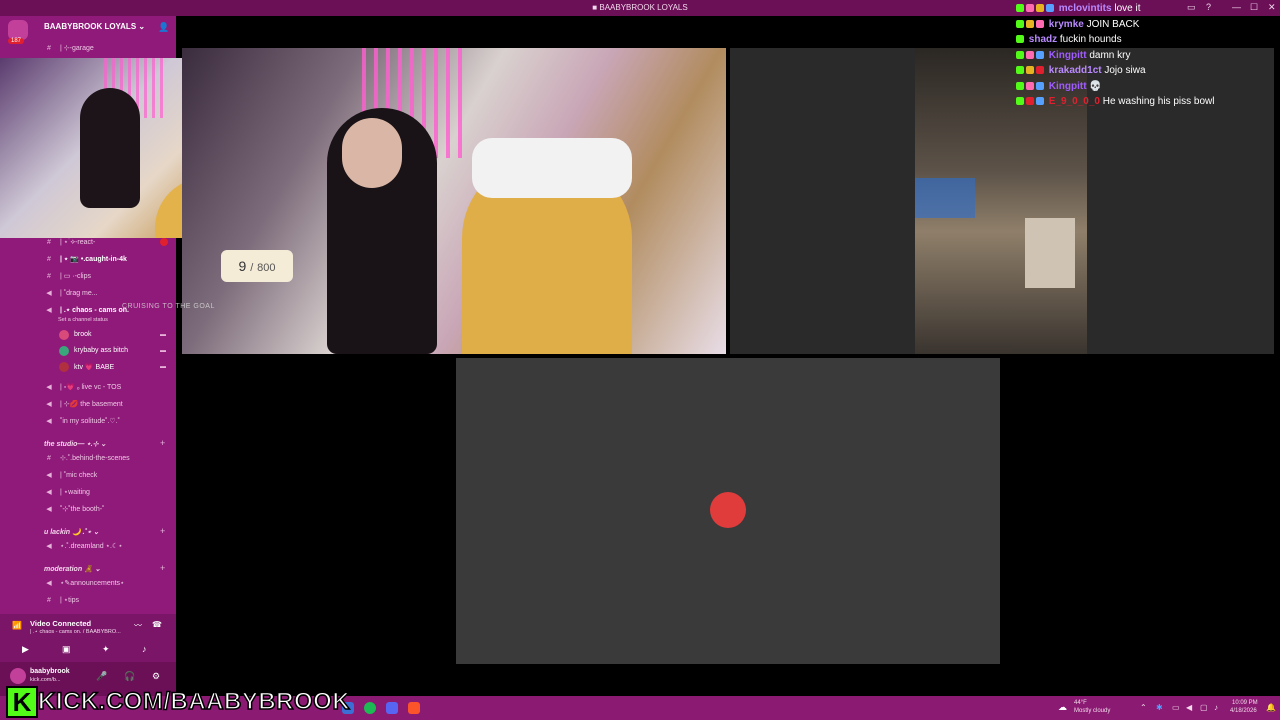 This screenshot has height=720, width=1280. I want to click on channel-behind-the-scenes: # ⊹.˚.behind-the-scenes, so click(87, 458).